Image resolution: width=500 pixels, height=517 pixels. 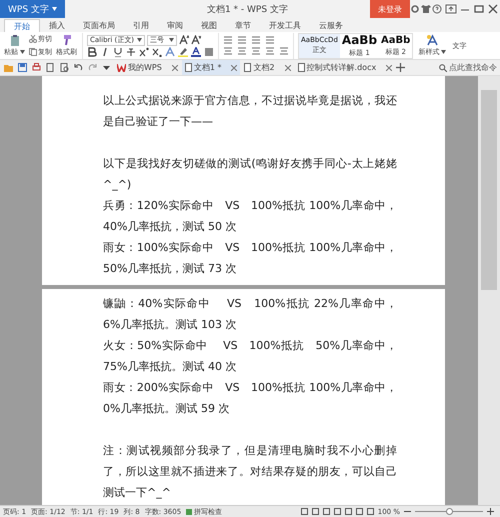 What do you see at coordinates (469, 67) in the screenshot?
I see `command-search-field: 点此查找命令` at bounding box center [469, 67].